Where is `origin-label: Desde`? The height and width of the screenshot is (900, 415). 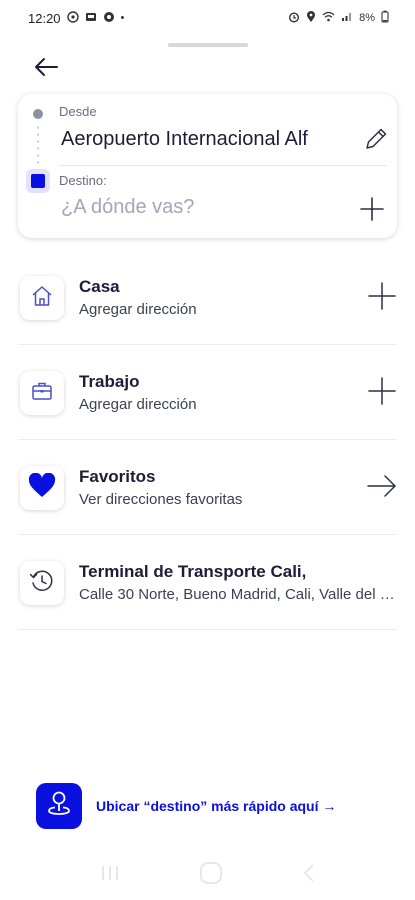 origin-label: Desde is located at coordinates (78, 111).